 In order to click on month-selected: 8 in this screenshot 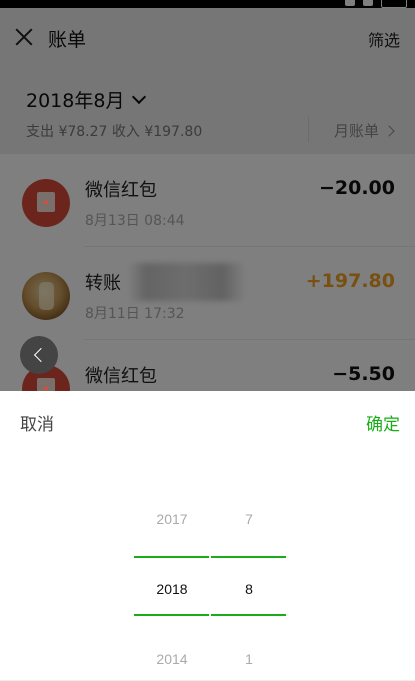, I will do `click(249, 589)`.